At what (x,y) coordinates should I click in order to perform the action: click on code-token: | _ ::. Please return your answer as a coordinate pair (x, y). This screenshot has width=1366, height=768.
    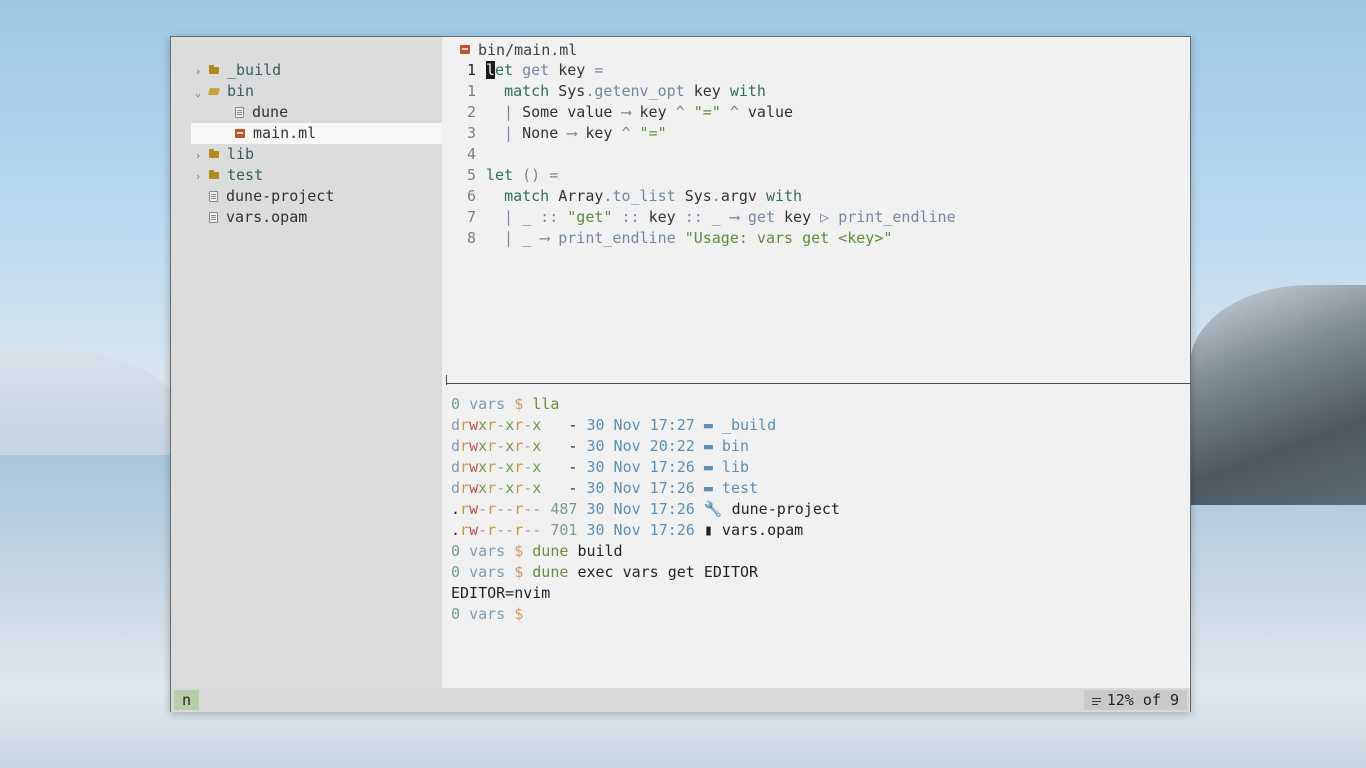
    Looking at the image, I should click on (527, 217).